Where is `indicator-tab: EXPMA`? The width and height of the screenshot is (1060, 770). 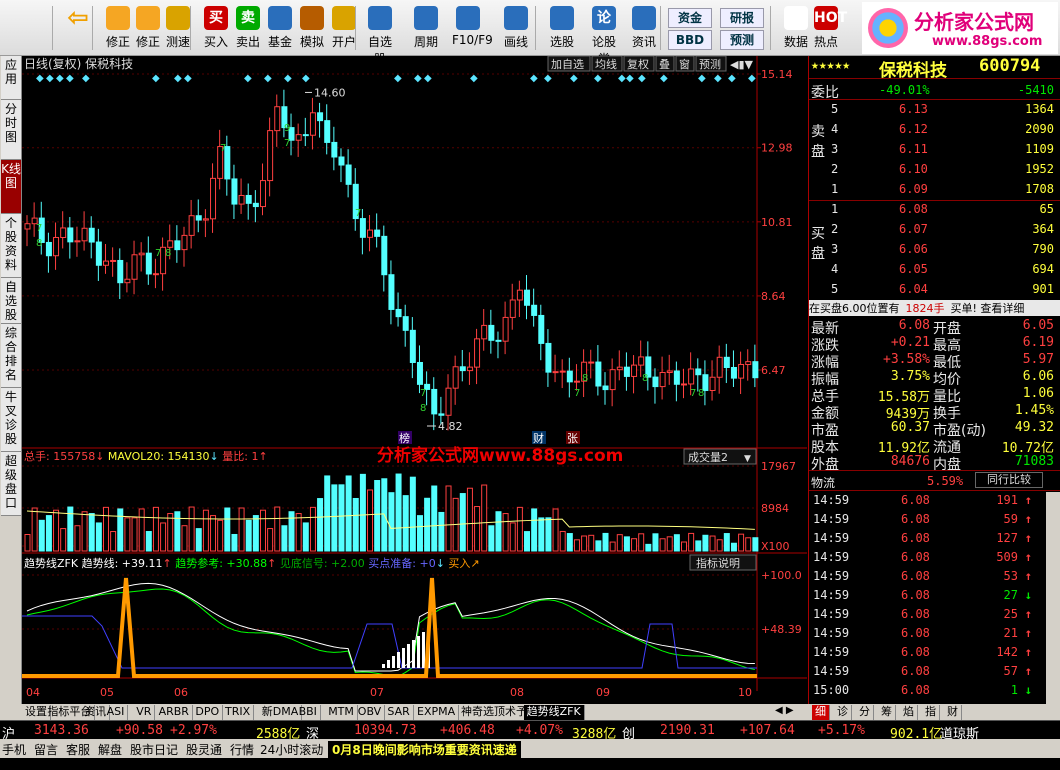 indicator-tab: EXPMA is located at coordinates (437, 712).